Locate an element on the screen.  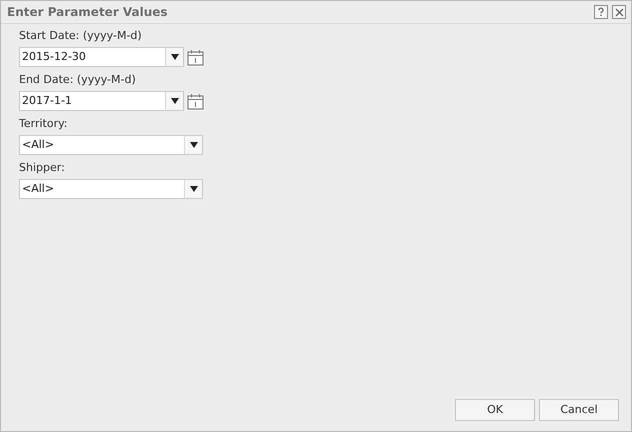
date-field: 2017-1-1 is located at coordinates (101, 101).